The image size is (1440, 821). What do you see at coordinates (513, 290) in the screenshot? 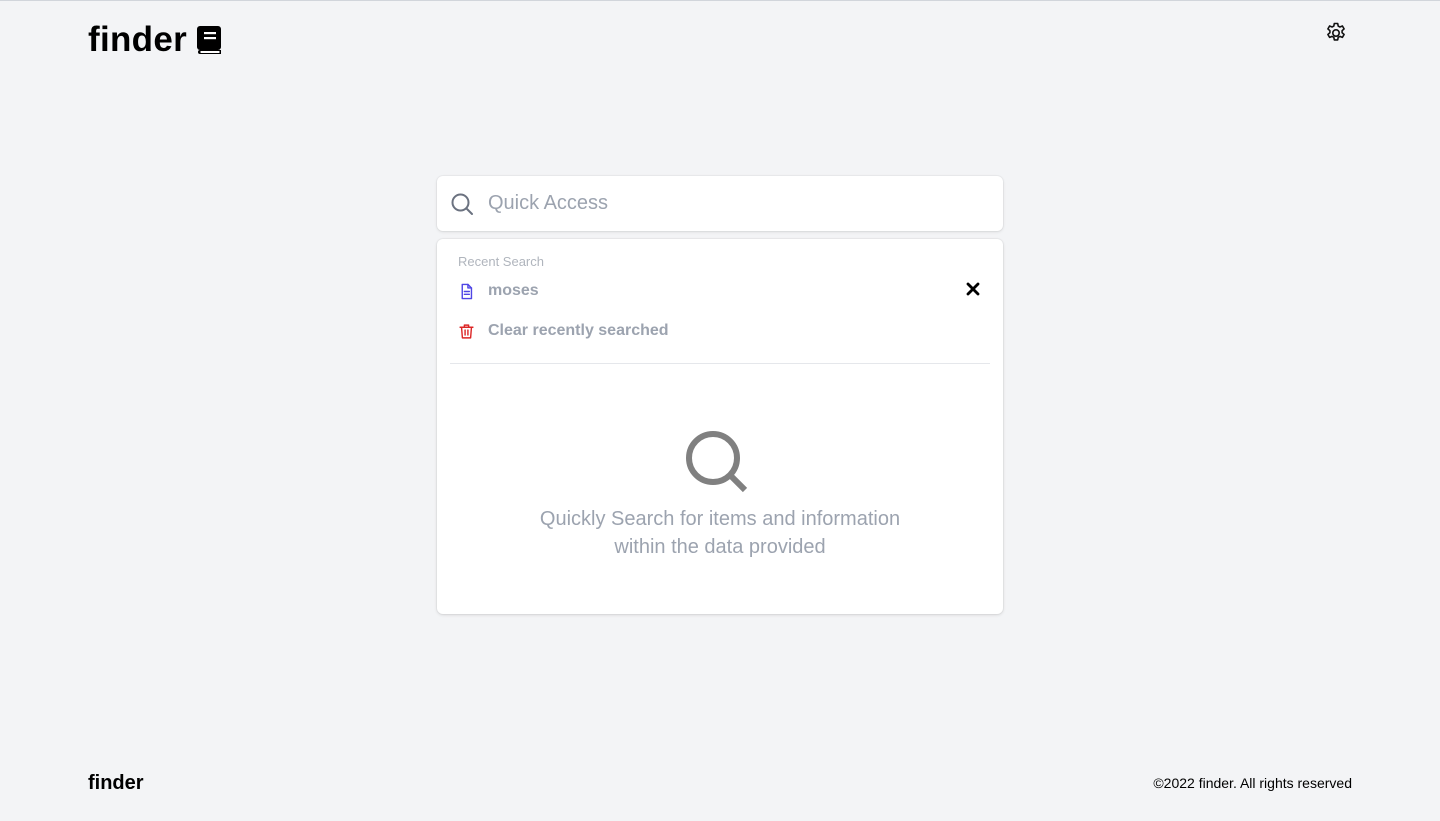
I see `recent-search-label: moses` at bounding box center [513, 290].